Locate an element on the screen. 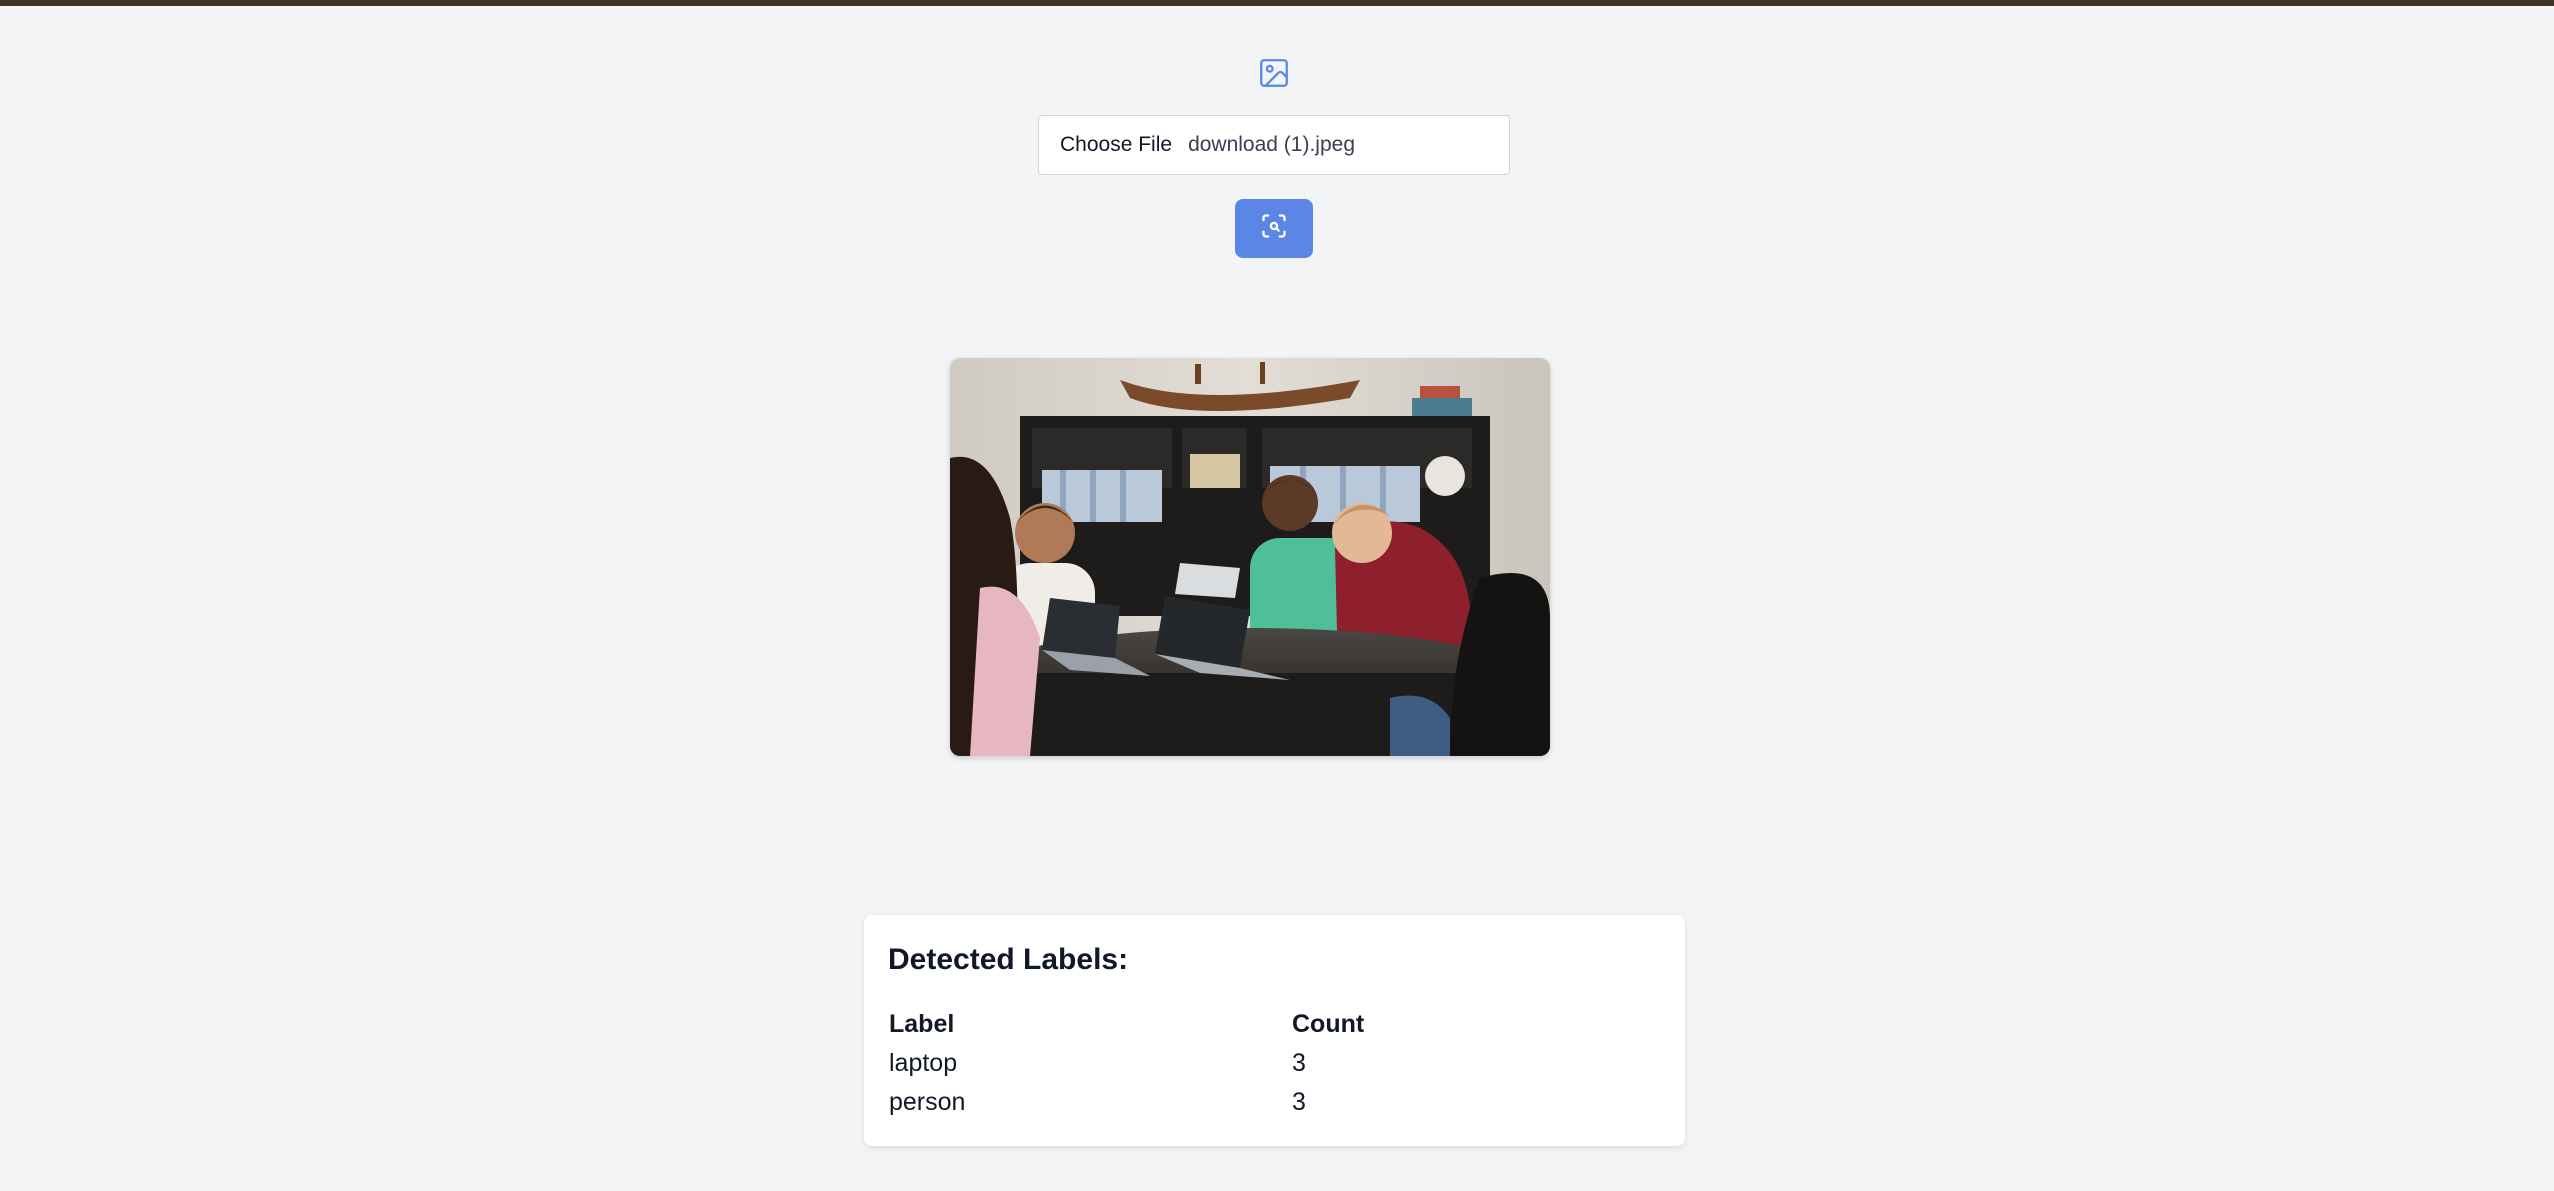  file-input: Choose File download (1).jpeg is located at coordinates (1274, 145).